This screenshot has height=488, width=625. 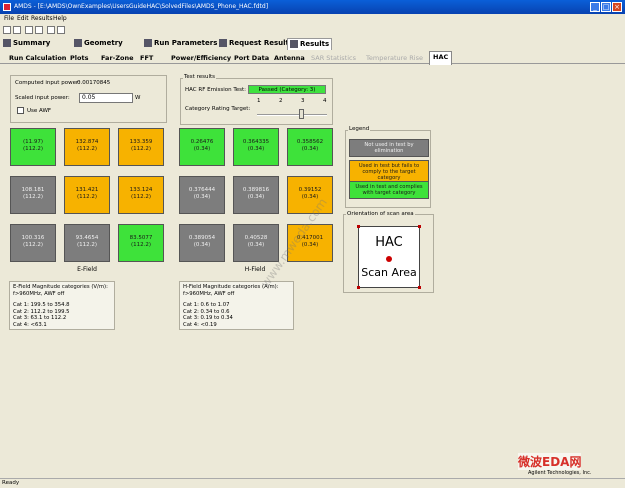 I want to click on tab-request-results: Request Results, so click(x=256, y=43).